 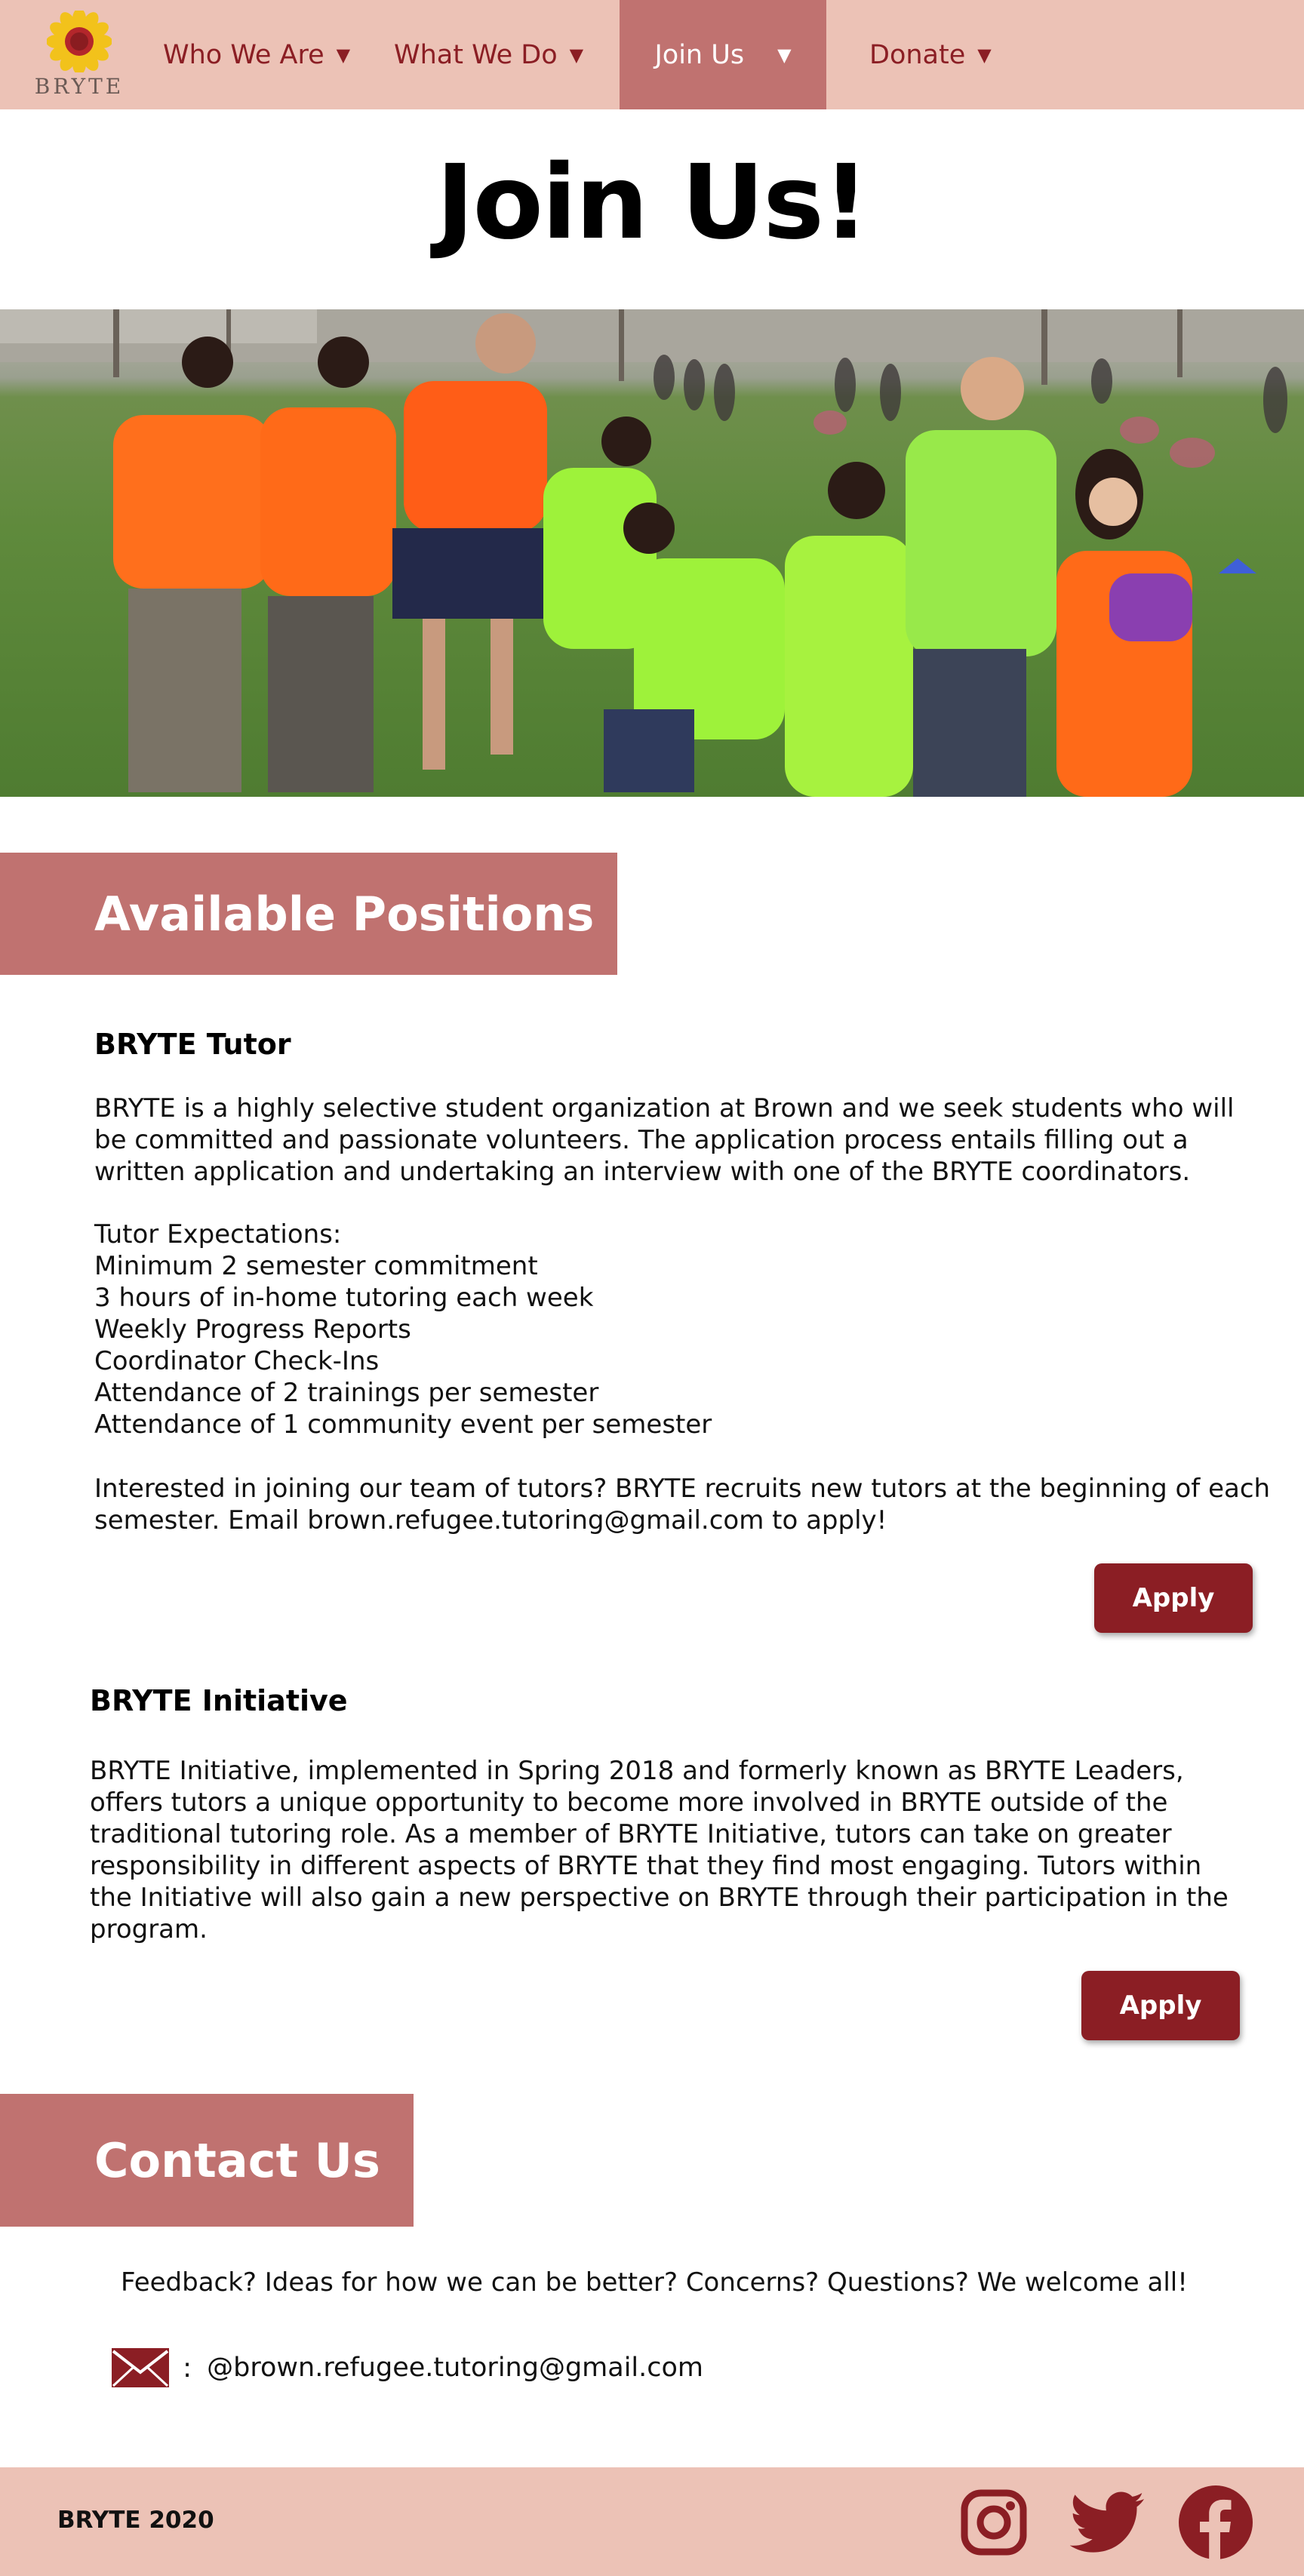 What do you see at coordinates (79, 41) in the screenshot?
I see `sunflower-logo-icon` at bounding box center [79, 41].